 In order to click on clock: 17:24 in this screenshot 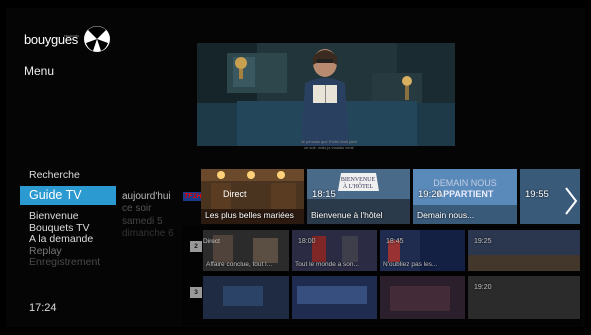, I will do `click(43, 308)`.